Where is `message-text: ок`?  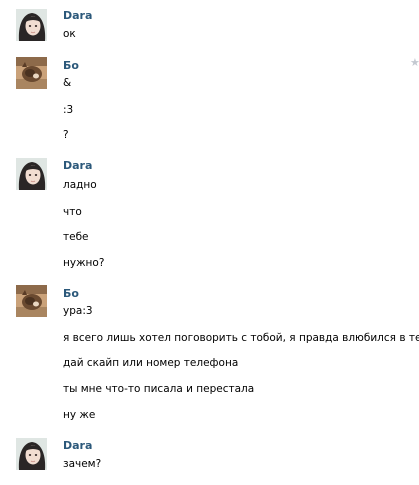
message-text: ок is located at coordinates (69, 34).